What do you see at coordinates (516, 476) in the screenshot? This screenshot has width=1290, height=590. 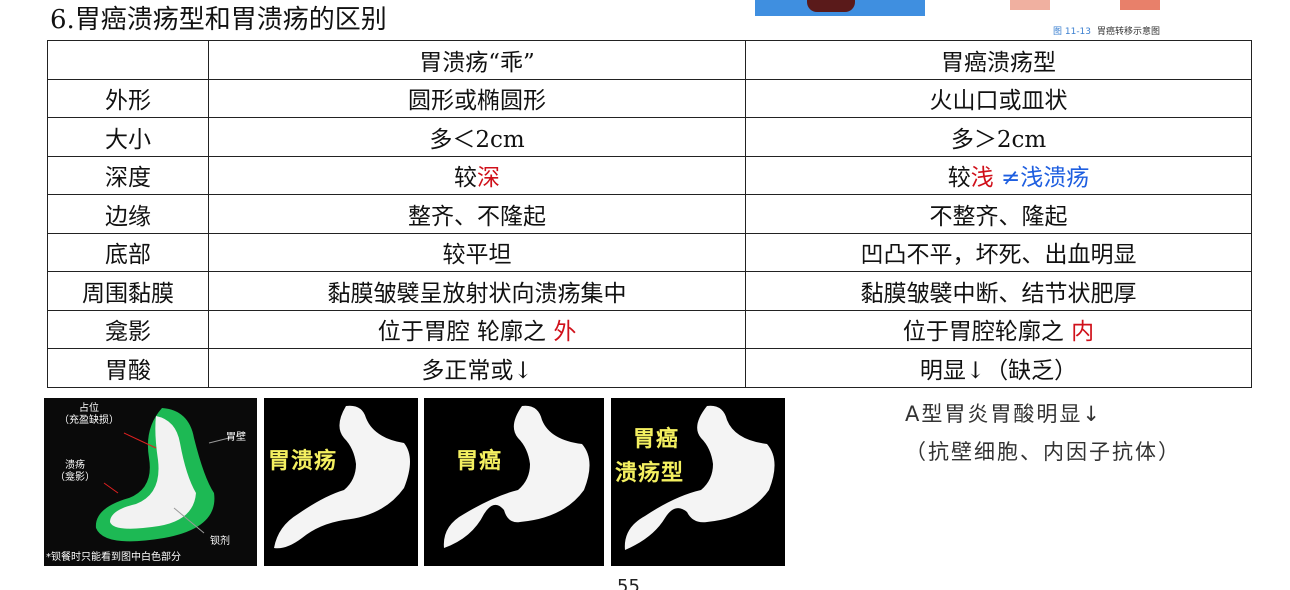 I see `cancer-stomach-silhouette` at bounding box center [516, 476].